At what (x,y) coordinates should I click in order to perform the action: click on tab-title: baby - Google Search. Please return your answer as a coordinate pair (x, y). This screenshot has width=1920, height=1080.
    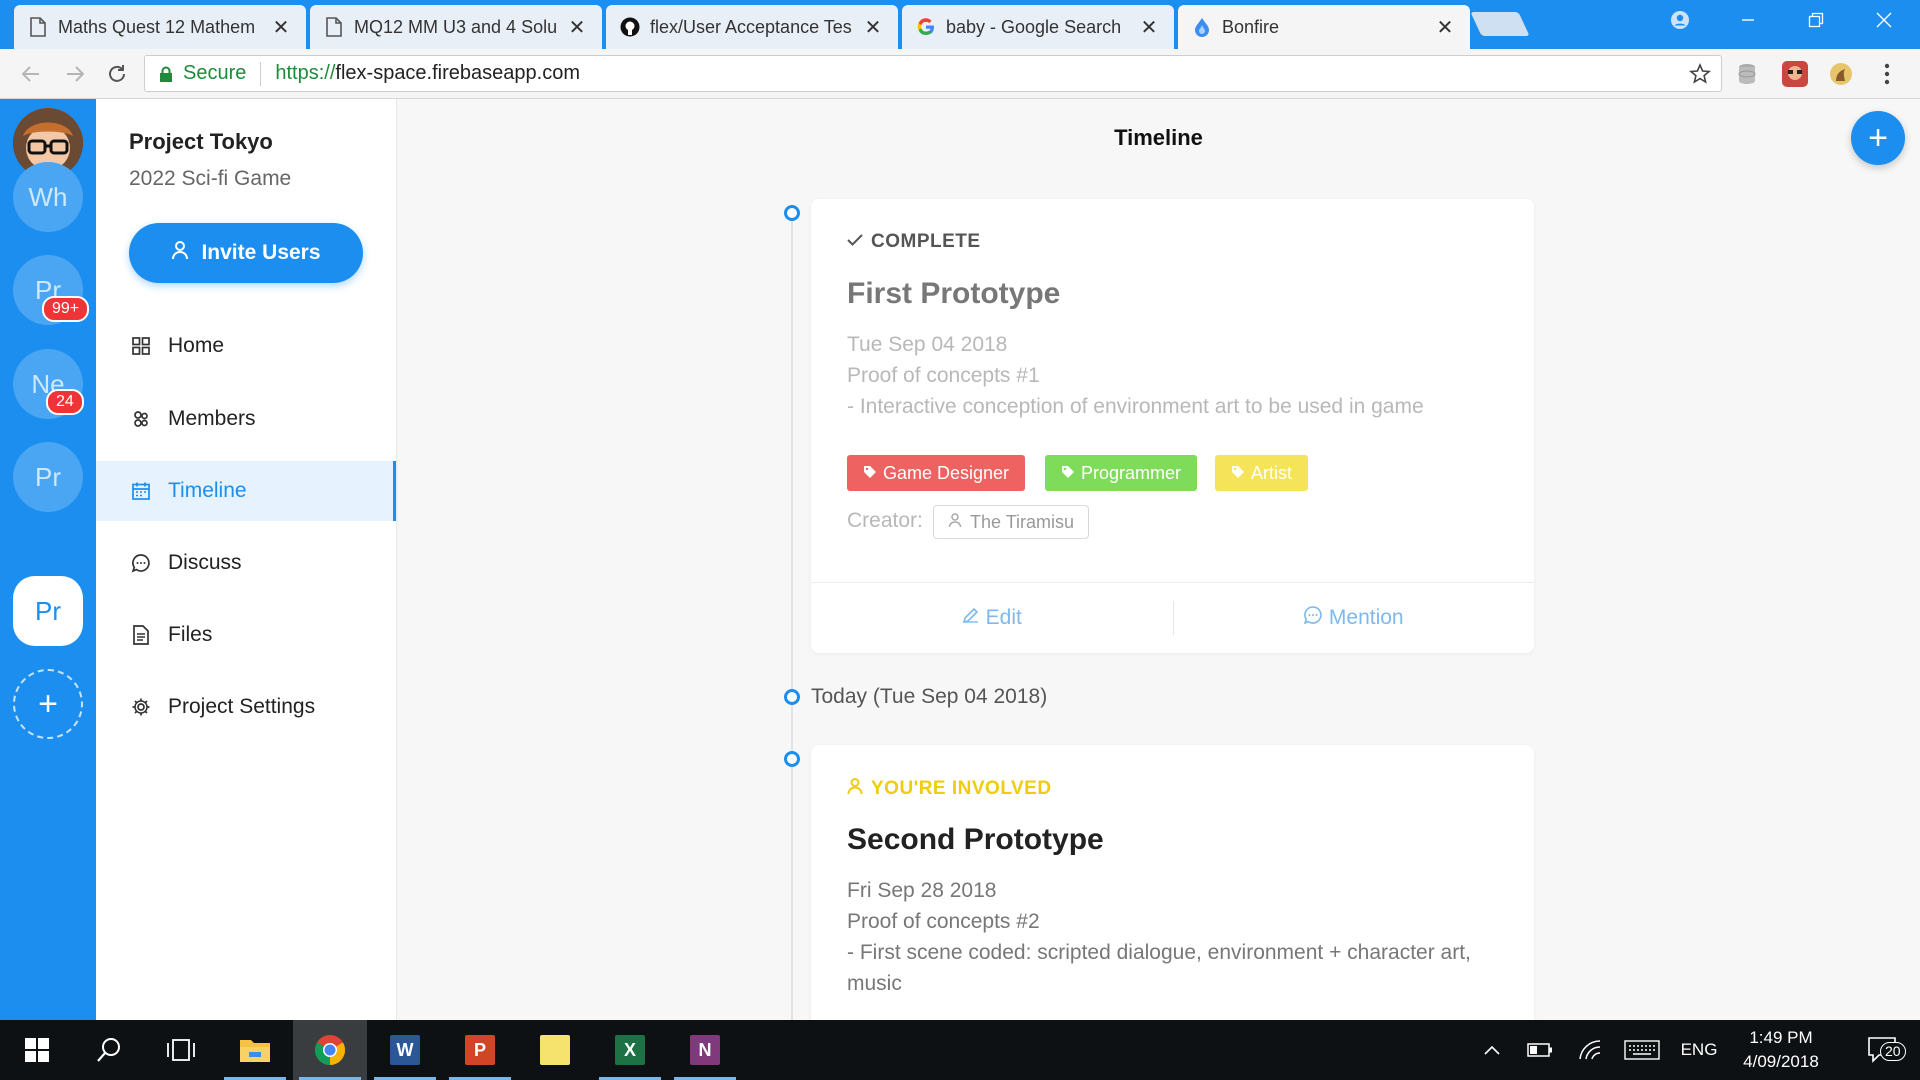
    Looking at the image, I should click on (1034, 26).